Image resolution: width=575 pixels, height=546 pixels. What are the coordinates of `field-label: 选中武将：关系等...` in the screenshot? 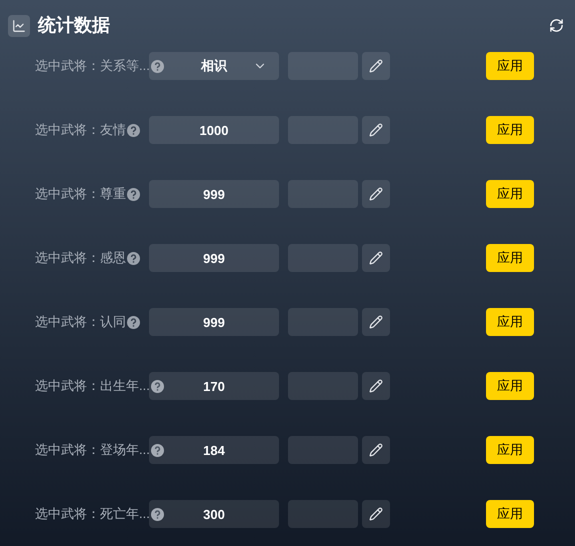 It's located at (92, 66).